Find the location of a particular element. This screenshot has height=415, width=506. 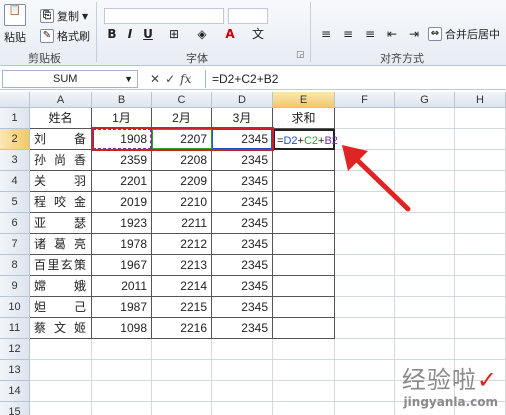

cell-e1: 求和 is located at coordinates (304, 118).